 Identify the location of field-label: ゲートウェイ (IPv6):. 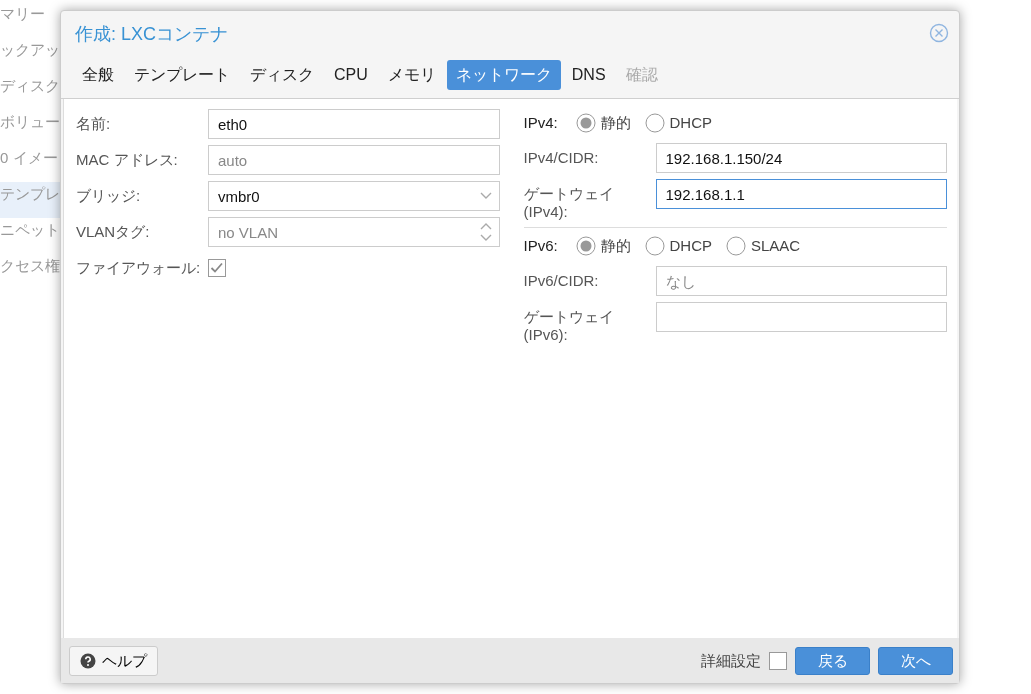
(569, 325).